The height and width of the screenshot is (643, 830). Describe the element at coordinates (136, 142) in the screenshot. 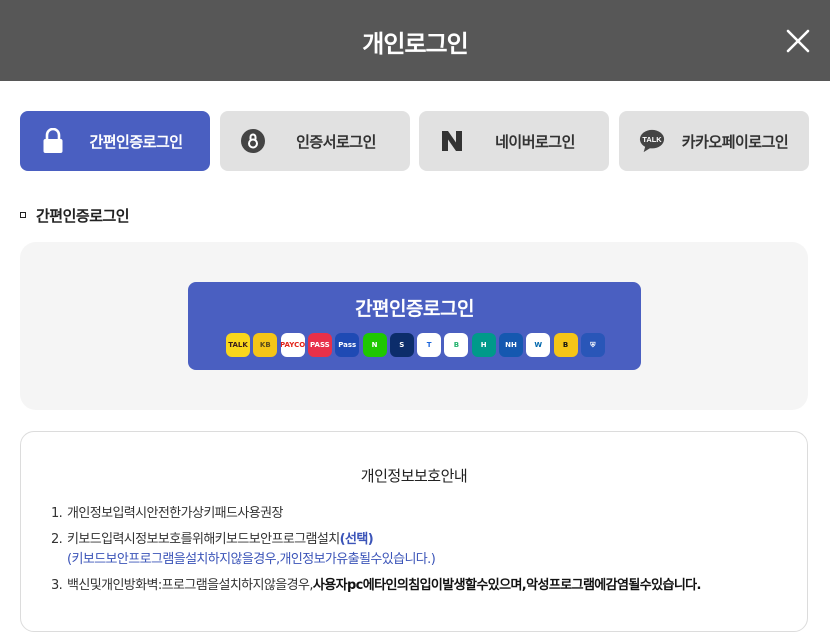

I see `tab-label: 간편인증로그인` at that location.